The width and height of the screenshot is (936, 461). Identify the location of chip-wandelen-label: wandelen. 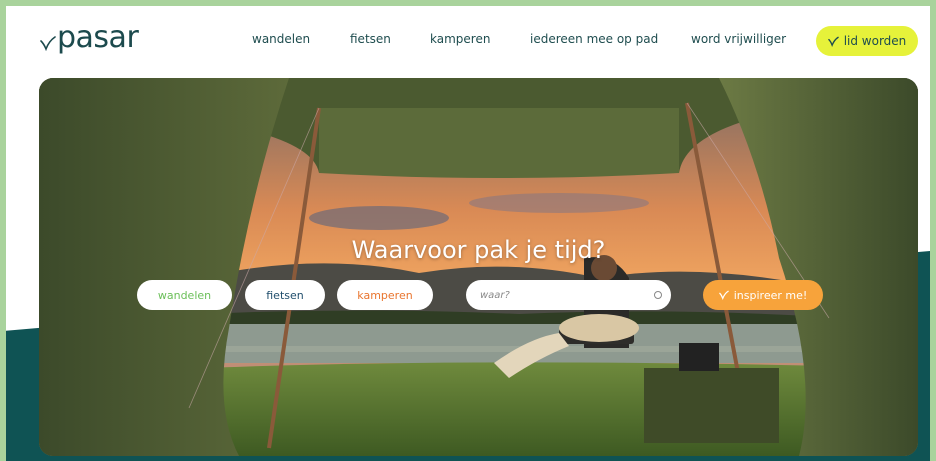
(184, 295).